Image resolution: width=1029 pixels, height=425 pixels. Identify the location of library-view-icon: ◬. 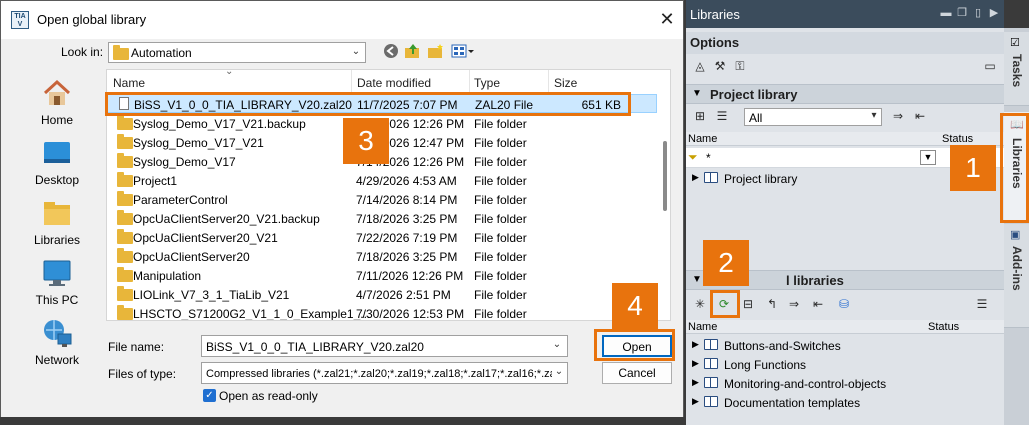
(700, 66).